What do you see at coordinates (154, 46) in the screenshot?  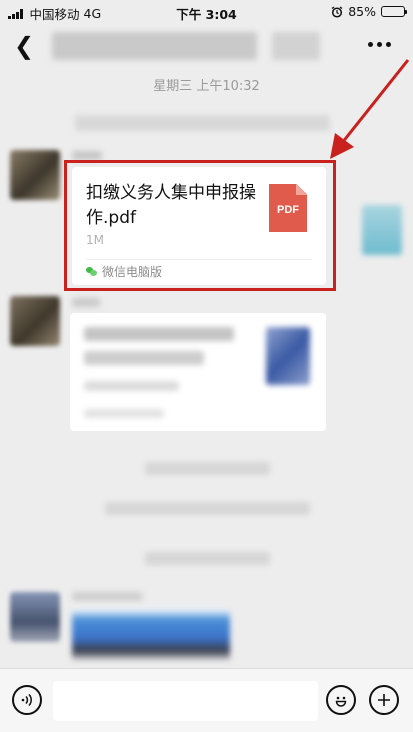 I see `chat-title-redacted` at bounding box center [154, 46].